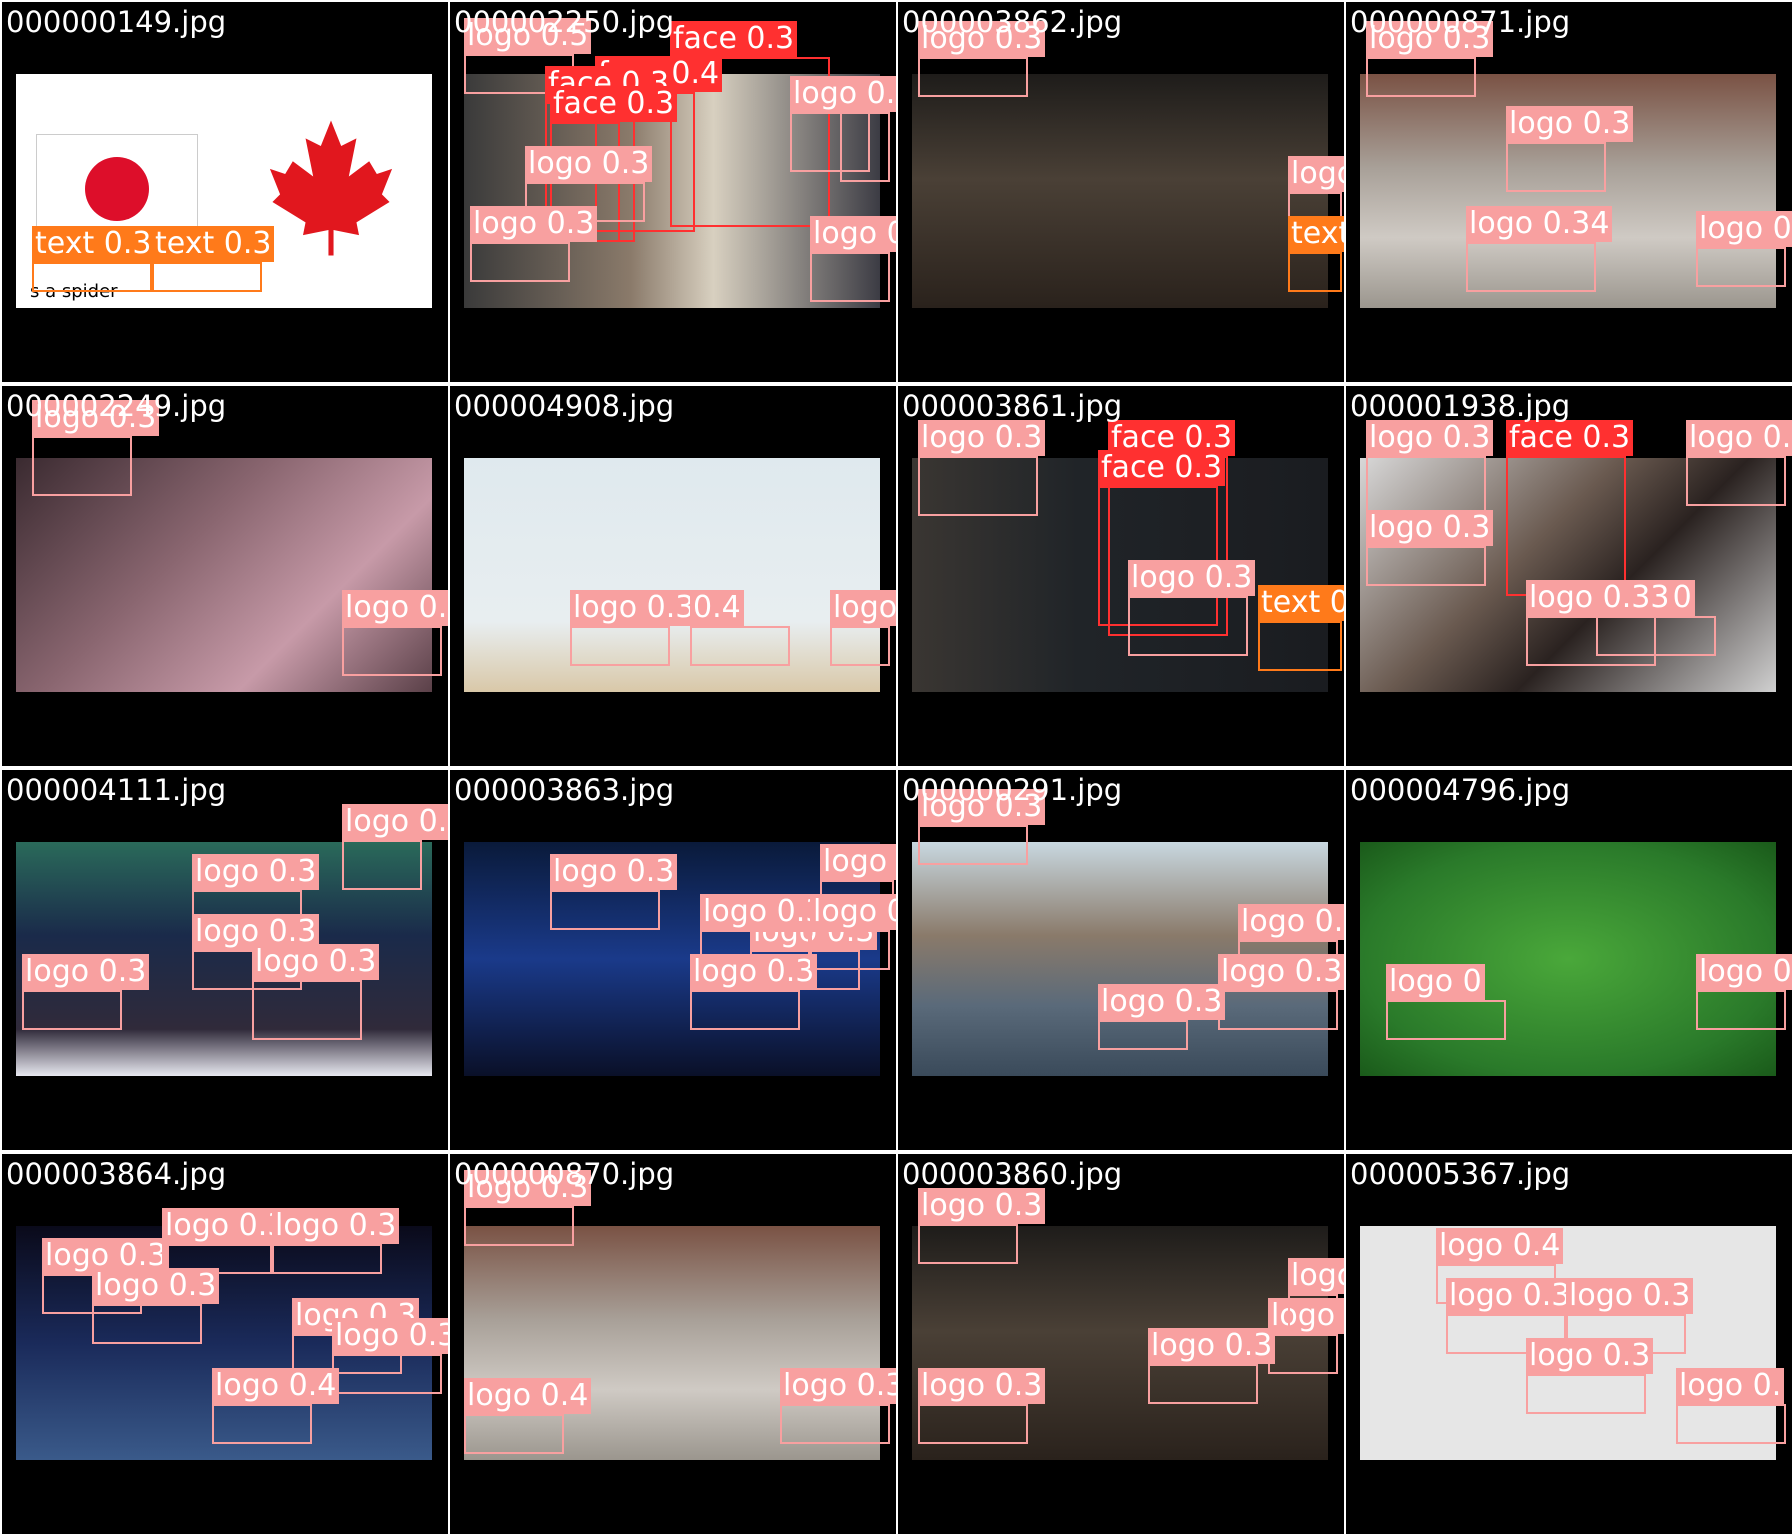 The height and width of the screenshot is (1536, 1792). Describe the element at coordinates (1599, 623) in the screenshot. I see `detection: logo 0.33` at that location.